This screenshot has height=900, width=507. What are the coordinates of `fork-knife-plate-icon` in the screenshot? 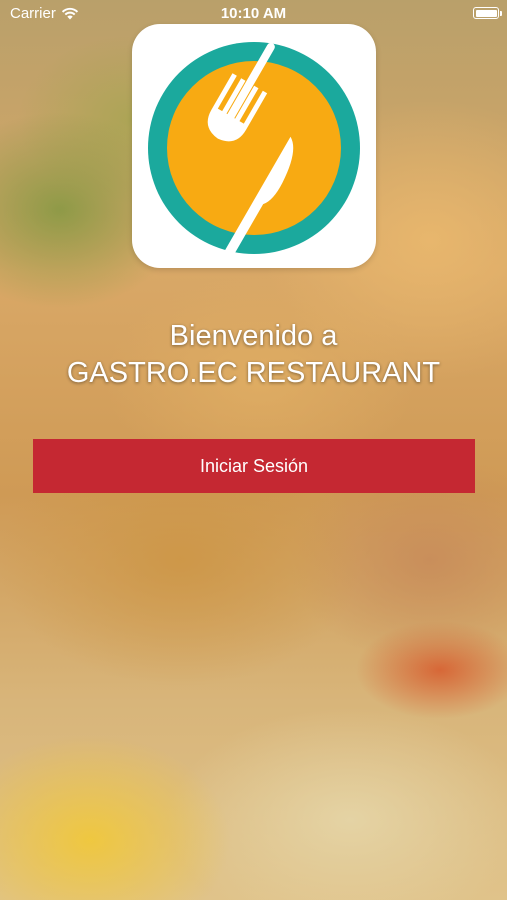 It's located at (254, 149).